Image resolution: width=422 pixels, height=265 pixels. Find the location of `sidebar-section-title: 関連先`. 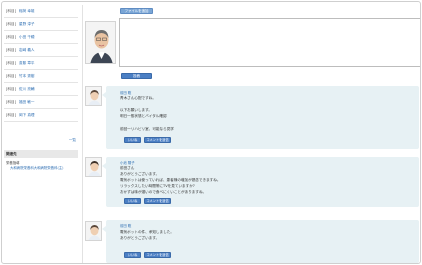

sidebar-section-title: 関連先 is located at coordinates (41, 154).